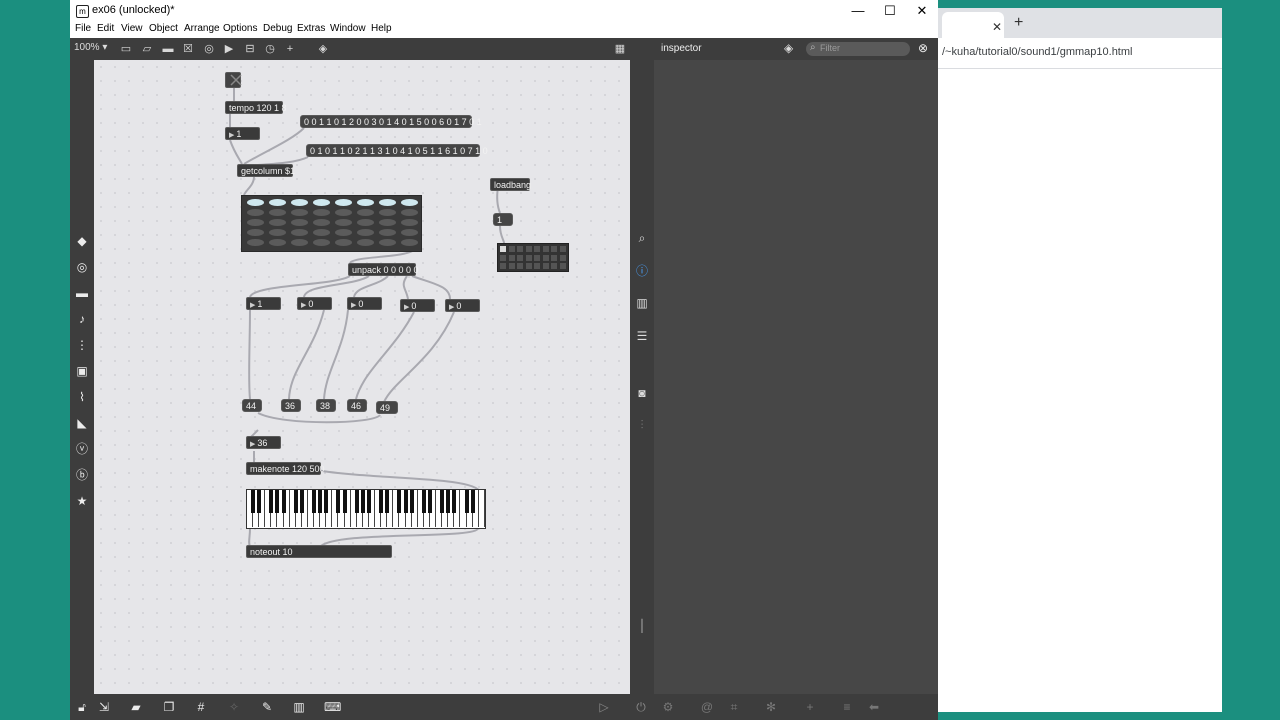 The height and width of the screenshot is (720, 1280). What do you see at coordinates (82, 319) in the screenshot?
I see `music-note-icon: ♪` at bounding box center [82, 319].